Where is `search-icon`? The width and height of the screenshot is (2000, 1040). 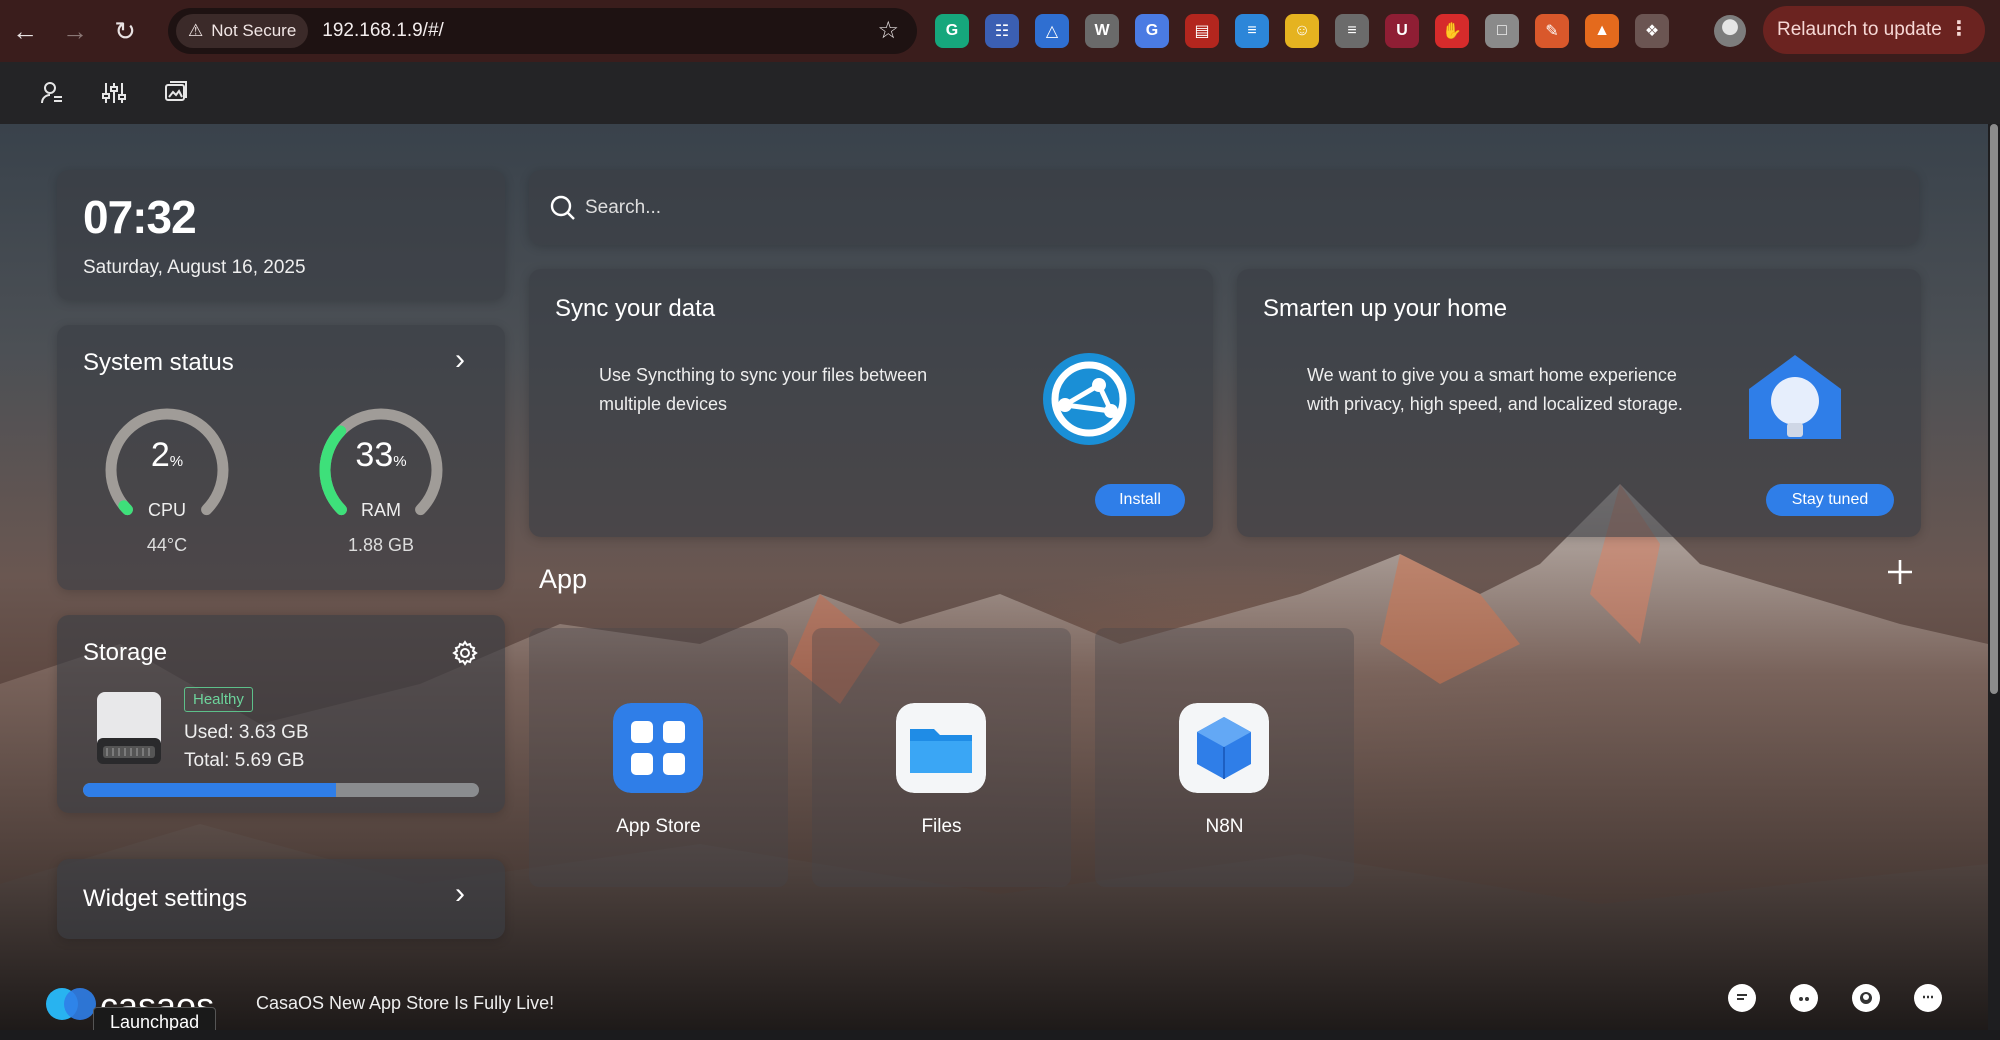
search-icon is located at coordinates (562, 207).